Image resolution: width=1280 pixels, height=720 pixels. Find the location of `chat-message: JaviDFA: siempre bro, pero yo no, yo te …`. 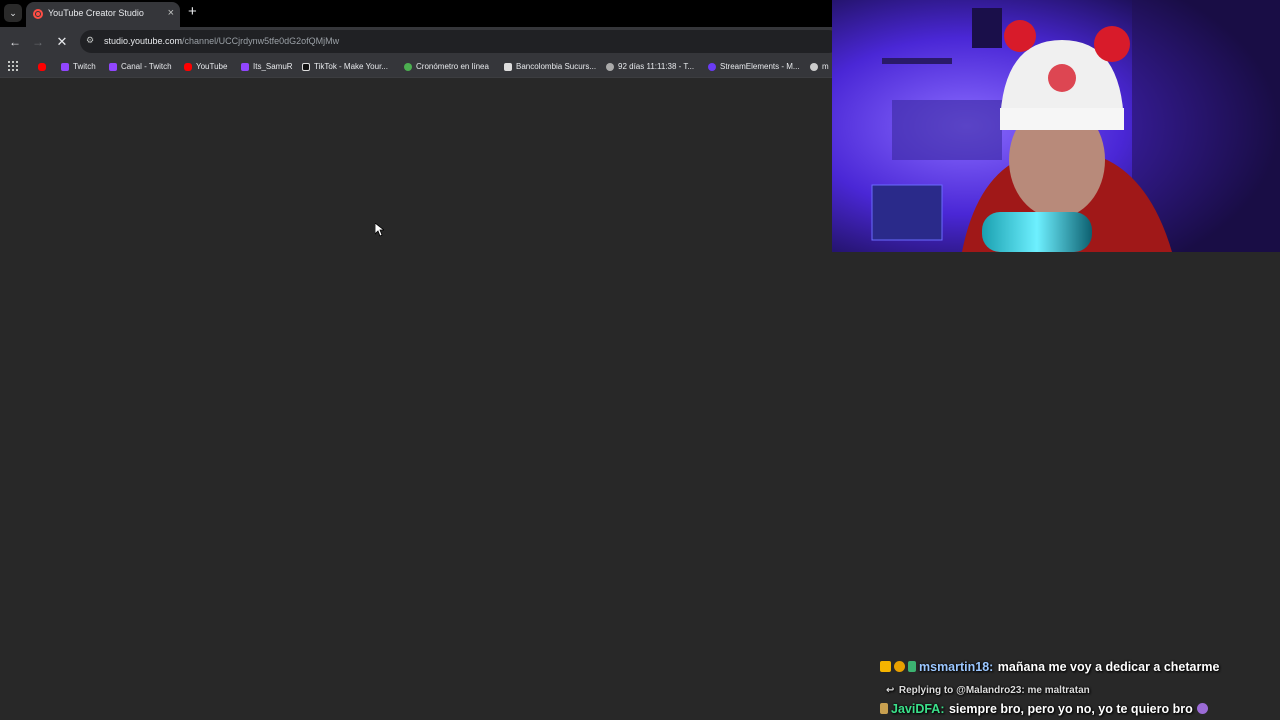

chat-message: JaviDFA: siempre bro, pero yo no, yo te … is located at coordinates (1045, 709).